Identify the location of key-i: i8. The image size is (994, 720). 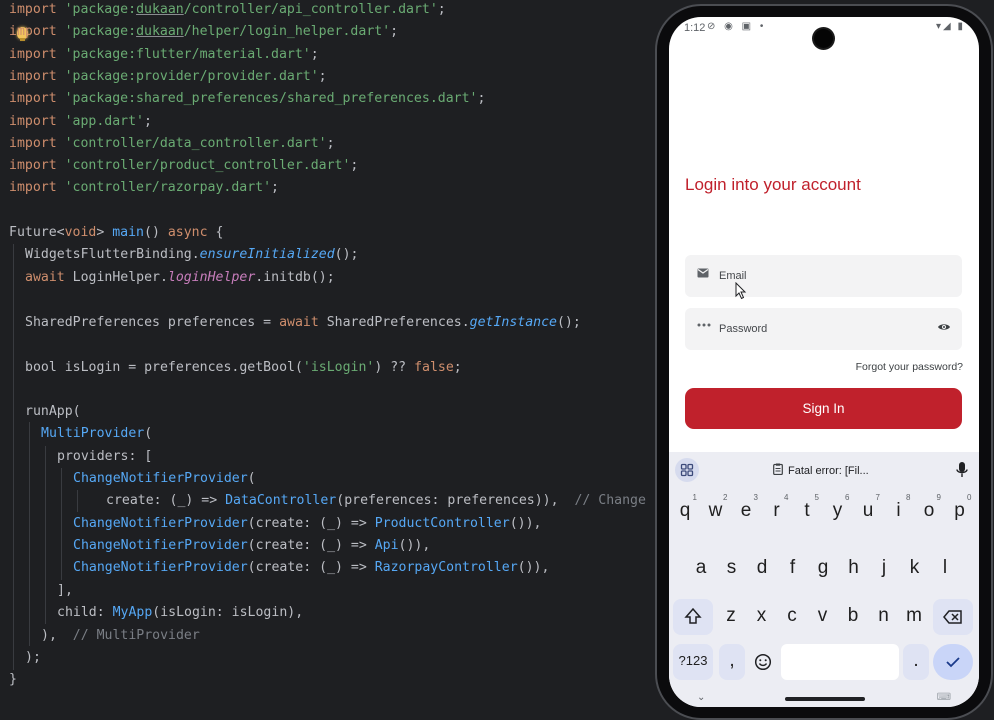
(899, 511).